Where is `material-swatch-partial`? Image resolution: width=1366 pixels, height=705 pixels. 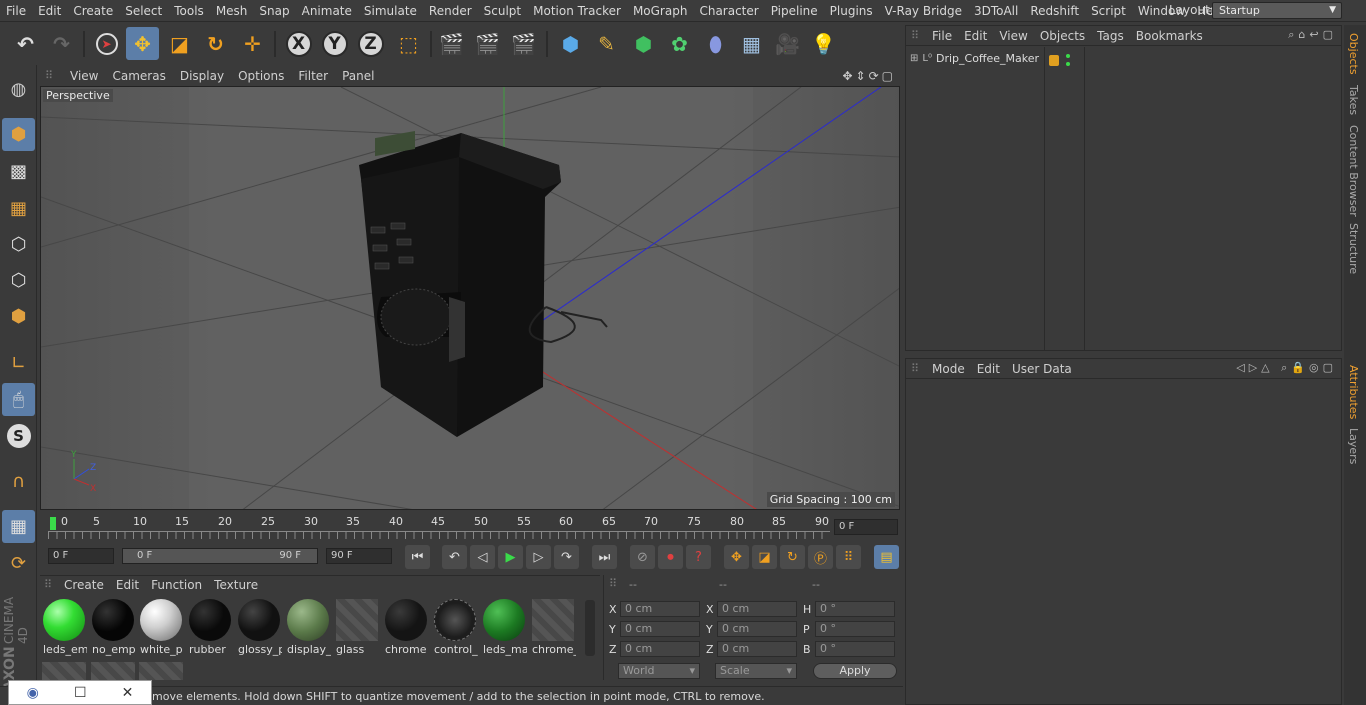
material-swatch-partial is located at coordinates (64, 671).